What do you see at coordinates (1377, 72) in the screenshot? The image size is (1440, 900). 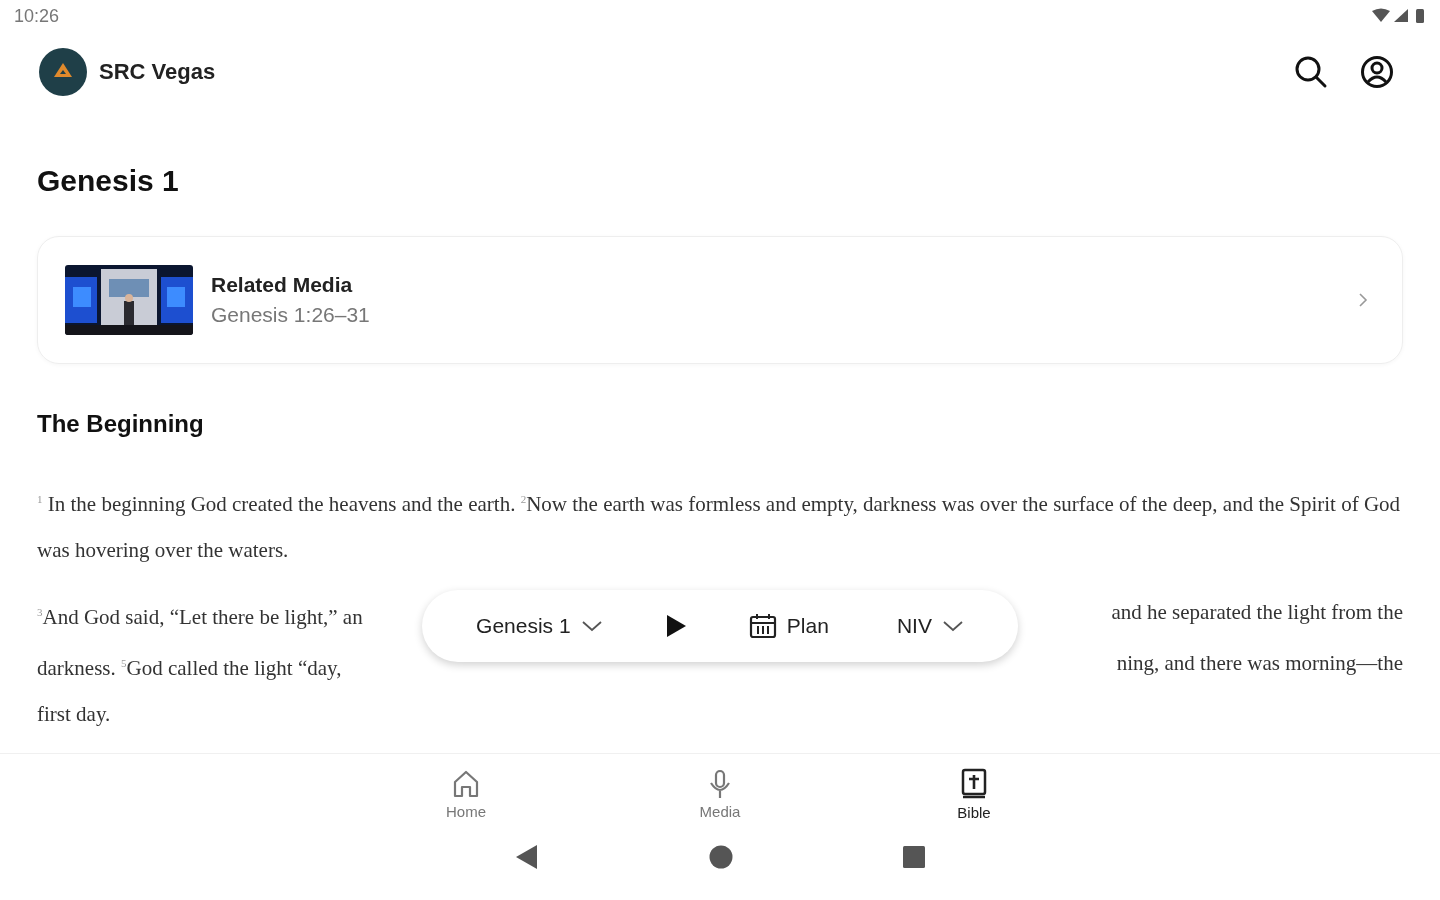 I see `account-icon` at bounding box center [1377, 72].